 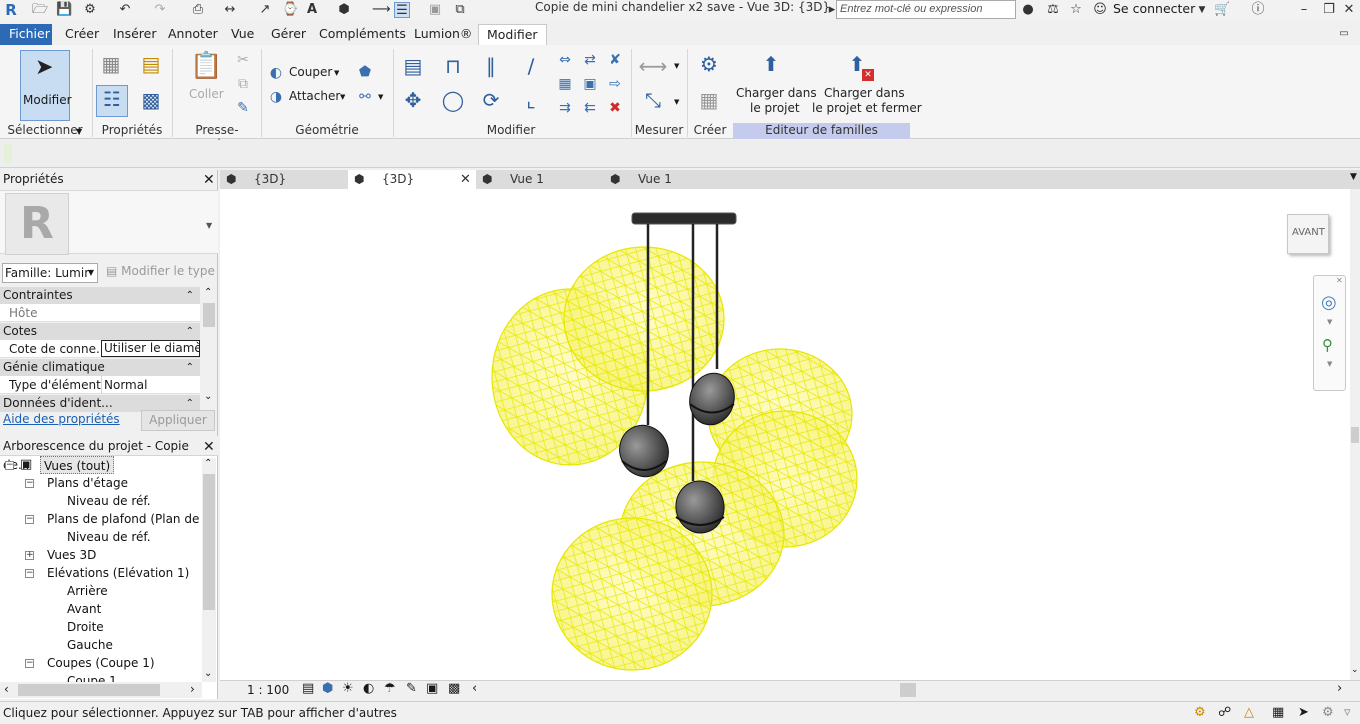 I want to click on join-geometry-label: Attacher, so click(x=314, y=96).